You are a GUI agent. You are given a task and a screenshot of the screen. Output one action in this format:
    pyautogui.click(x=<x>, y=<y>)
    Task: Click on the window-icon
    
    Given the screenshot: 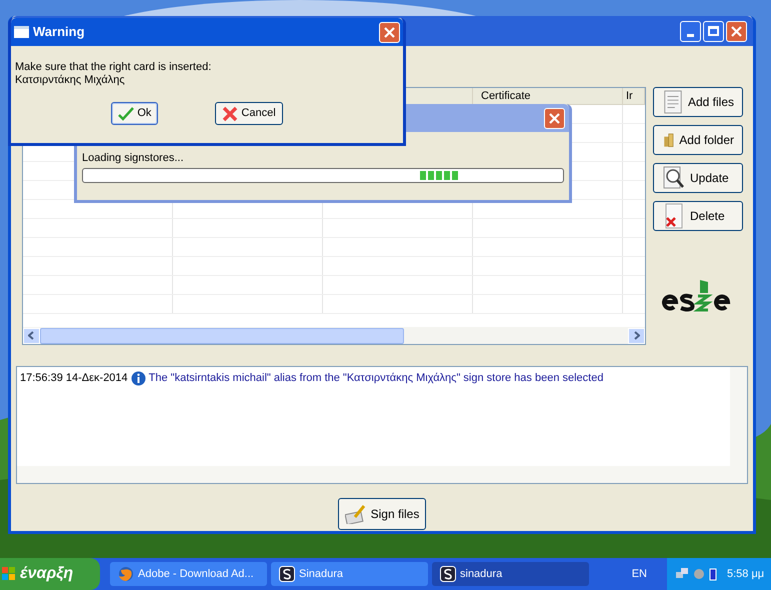 What is the action you would take?
    pyautogui.click(x=21, y=32)
    